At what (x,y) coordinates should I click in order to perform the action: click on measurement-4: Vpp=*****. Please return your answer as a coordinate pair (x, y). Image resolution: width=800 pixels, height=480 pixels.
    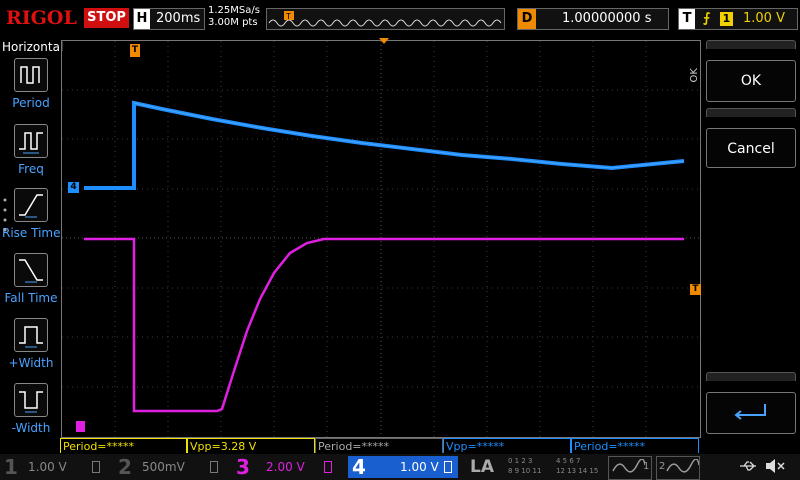
    Looking at the image, I should click on (507, 445).